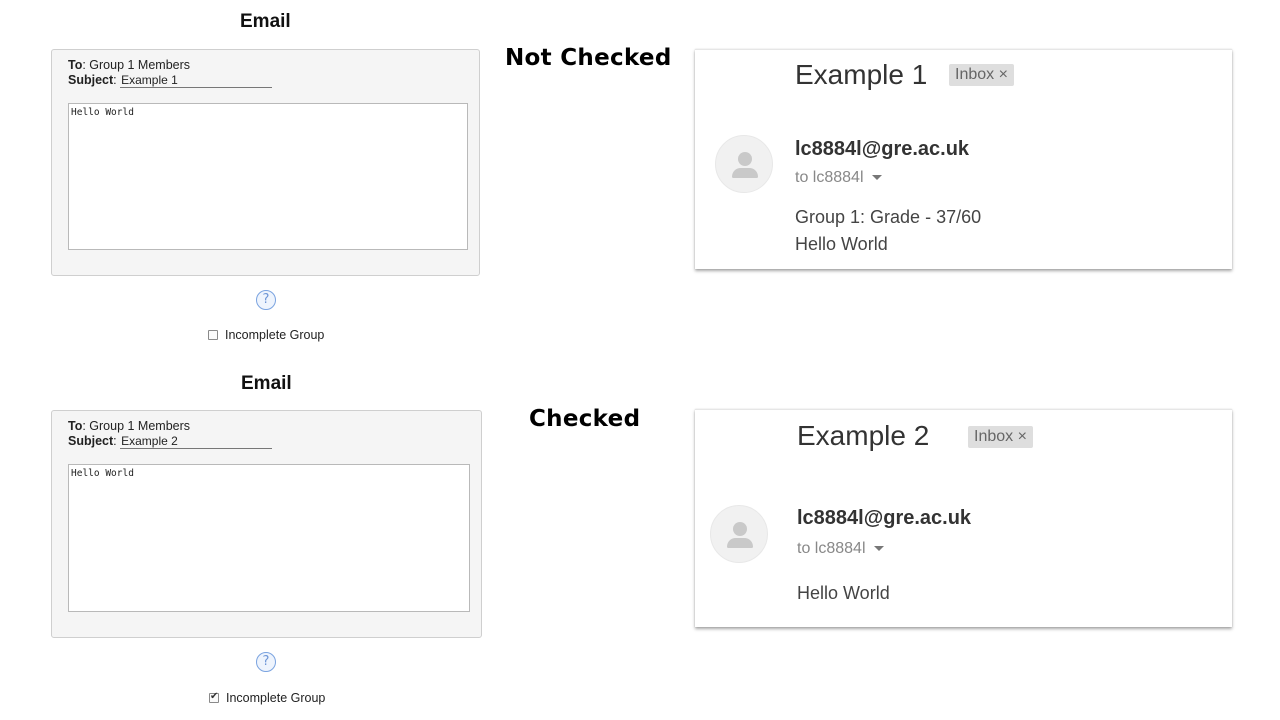 The height and width of the screenshot is (720, 1280). Describe the element at coordinates (888, 217) in the screenshot. I see `email-body-line: Group 1: Grade - 37/60` at that location.